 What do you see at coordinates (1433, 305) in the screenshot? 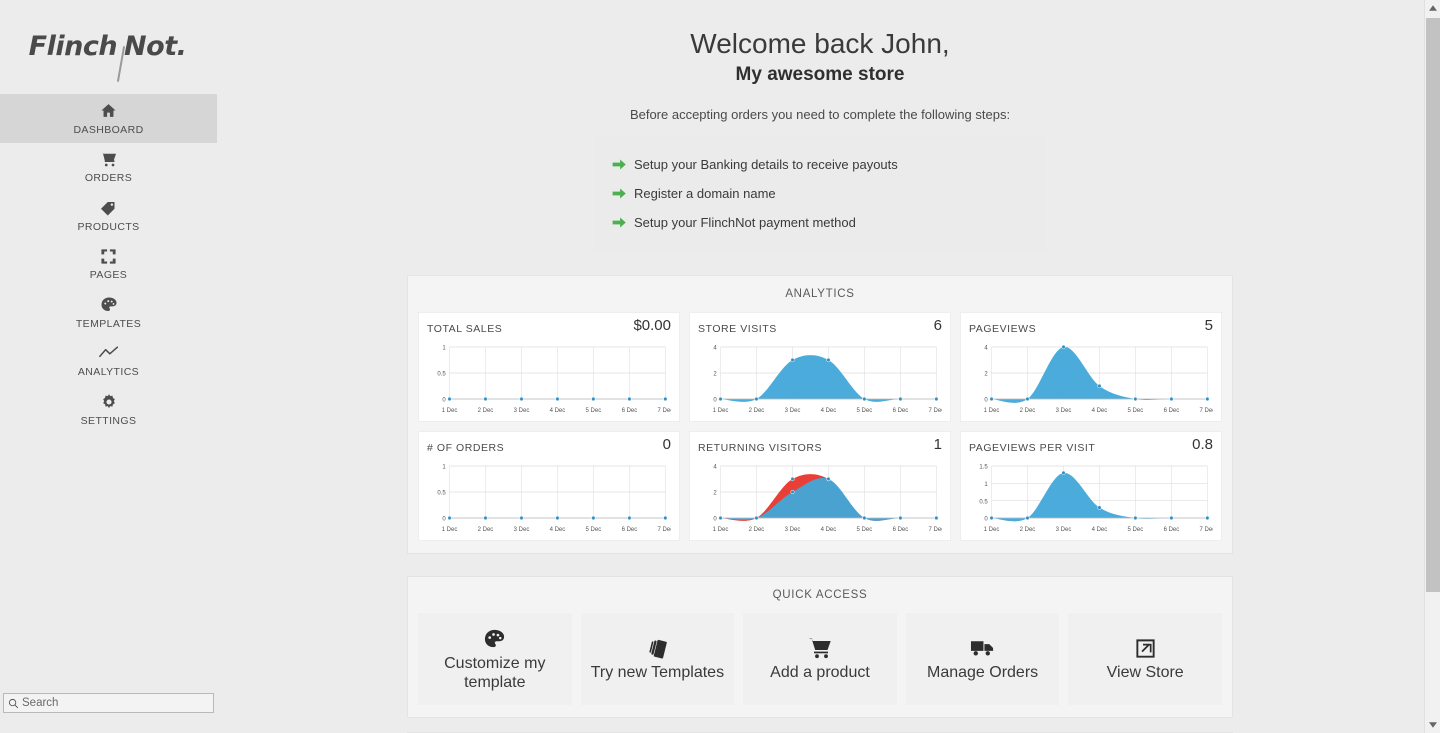
I see `scrollbar-thumb` at bounding box center [1433, 305].